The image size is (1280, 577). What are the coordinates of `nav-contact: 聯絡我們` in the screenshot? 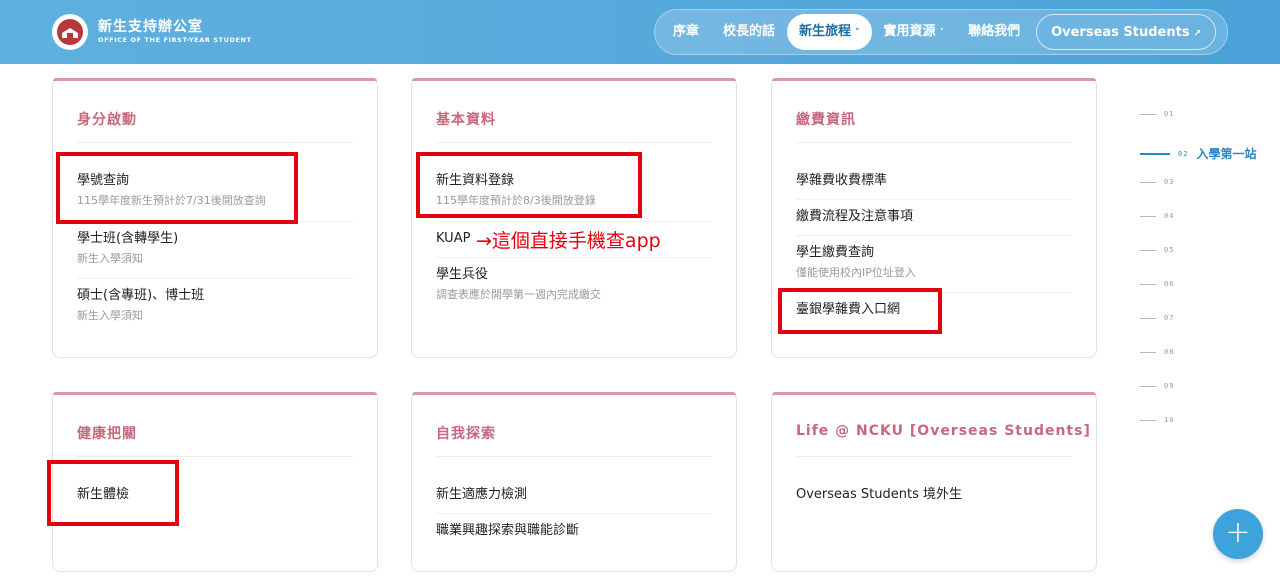 It's located at (994, 32).